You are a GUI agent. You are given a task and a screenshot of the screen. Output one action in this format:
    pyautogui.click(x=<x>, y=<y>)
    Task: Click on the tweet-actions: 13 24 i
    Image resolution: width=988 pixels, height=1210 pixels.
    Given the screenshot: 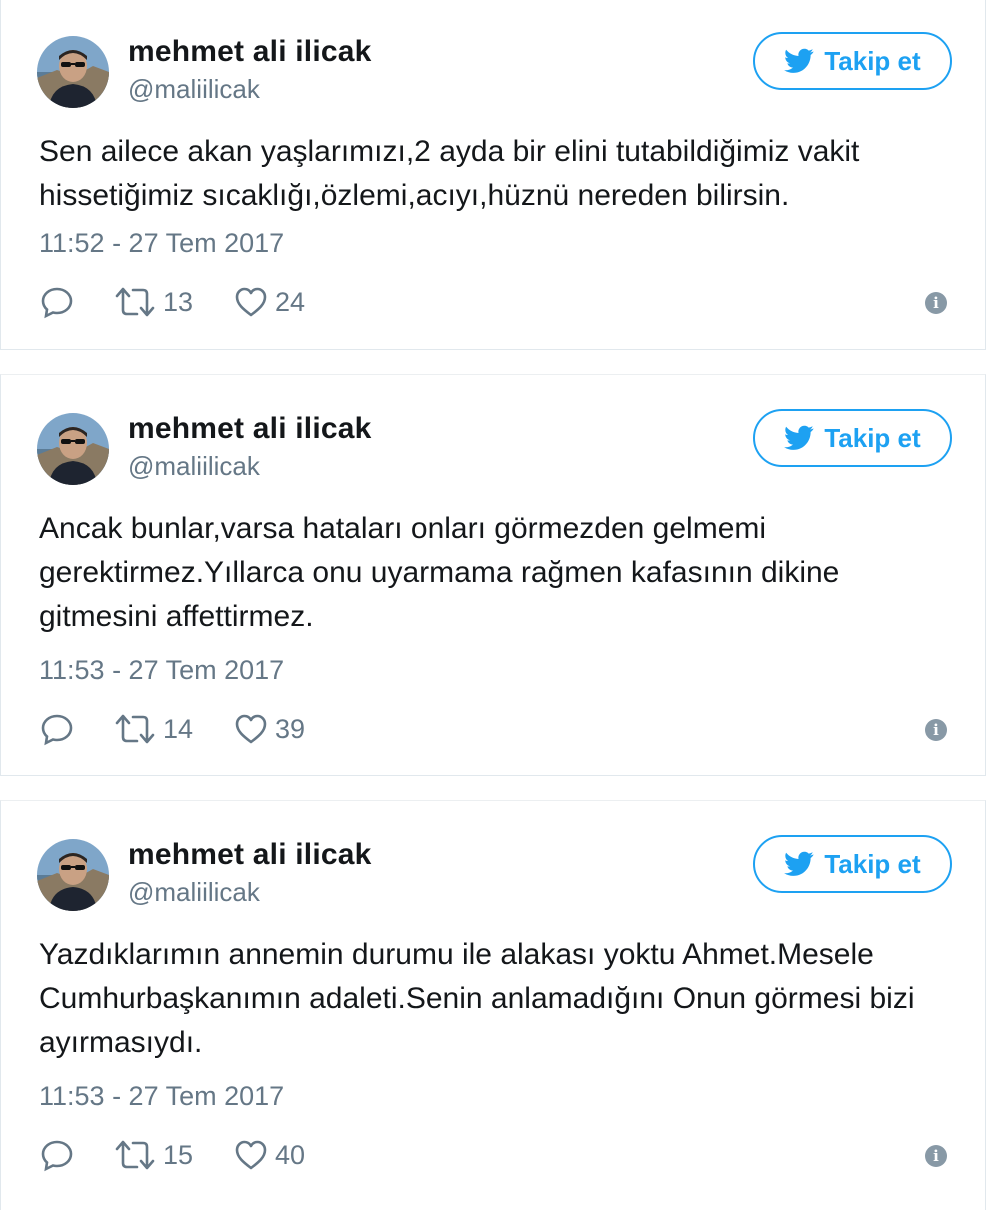 What is the action you would take?
    pyautogui.click(x=499, y=302)
    